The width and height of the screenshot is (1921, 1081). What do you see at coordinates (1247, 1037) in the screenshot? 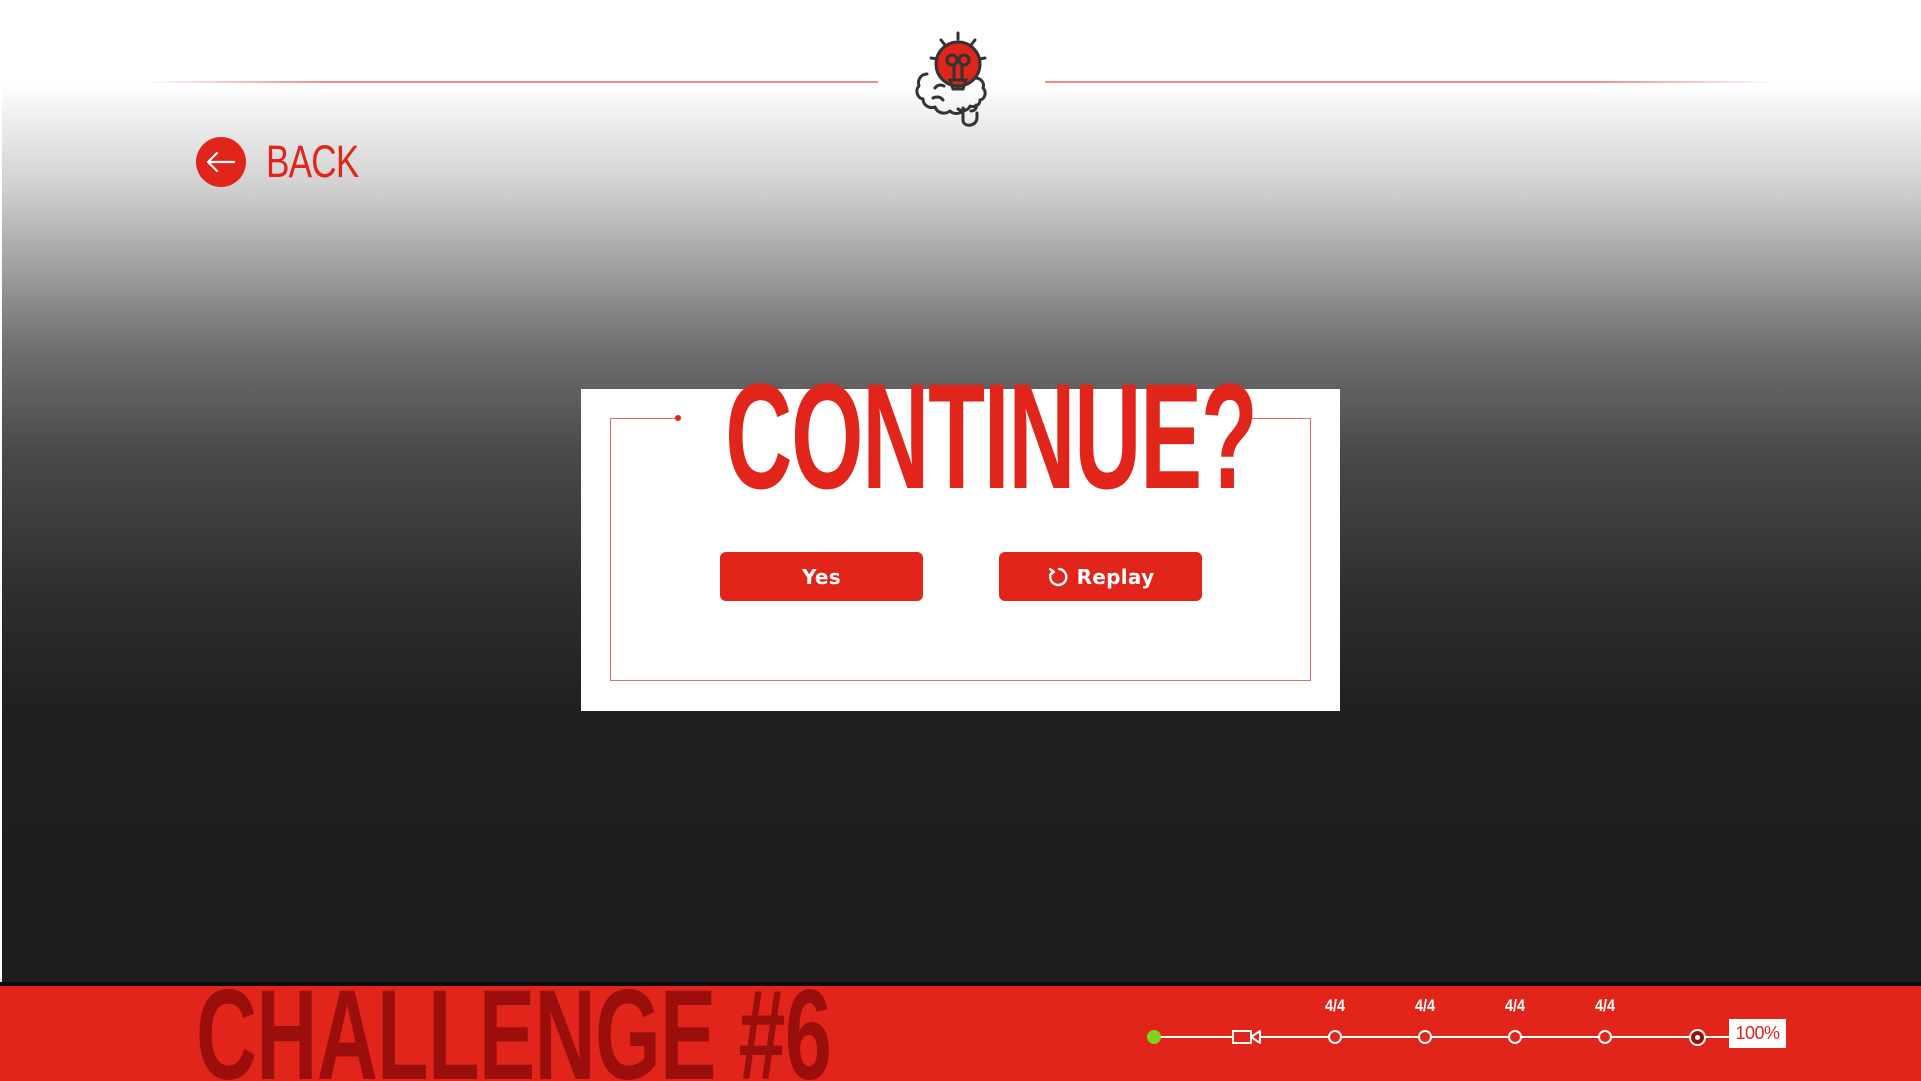
I see `video-camera-icon` at bounding box center [1247, 1037].